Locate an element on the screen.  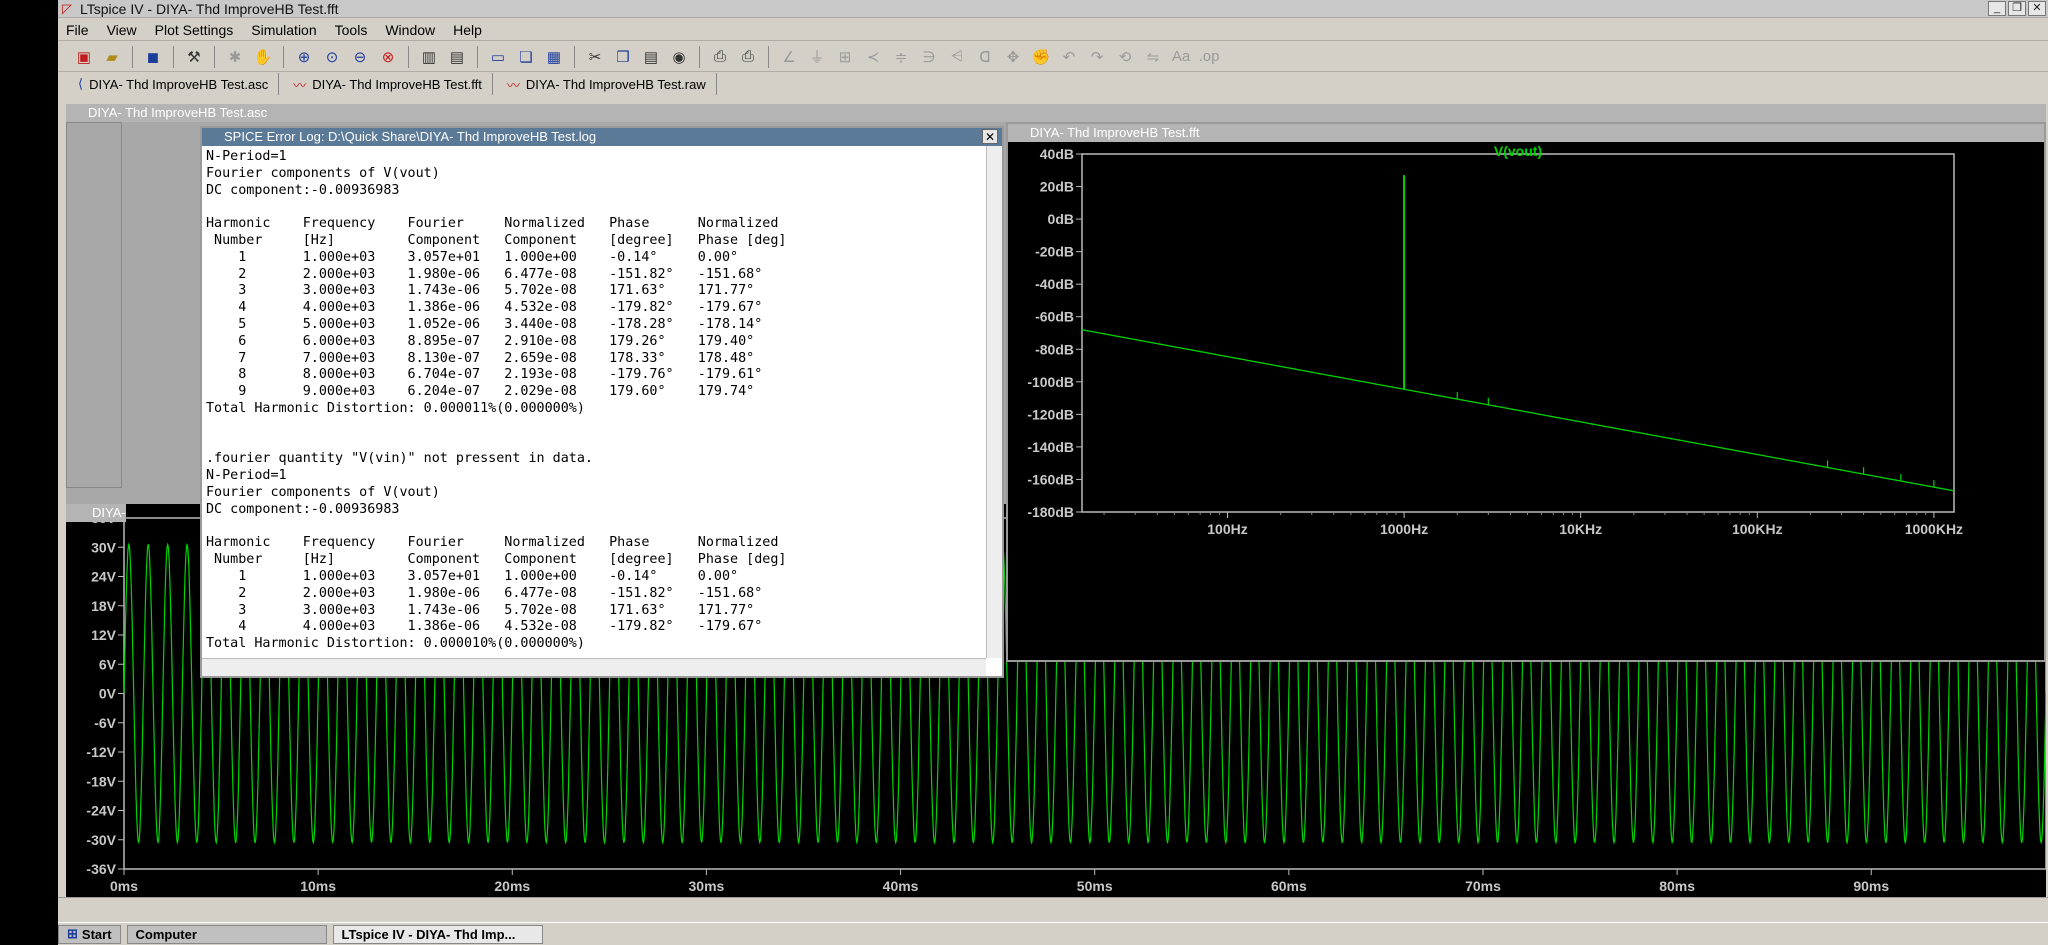
print-setup-icon: ⎙ is located at coordinates (720, 57).